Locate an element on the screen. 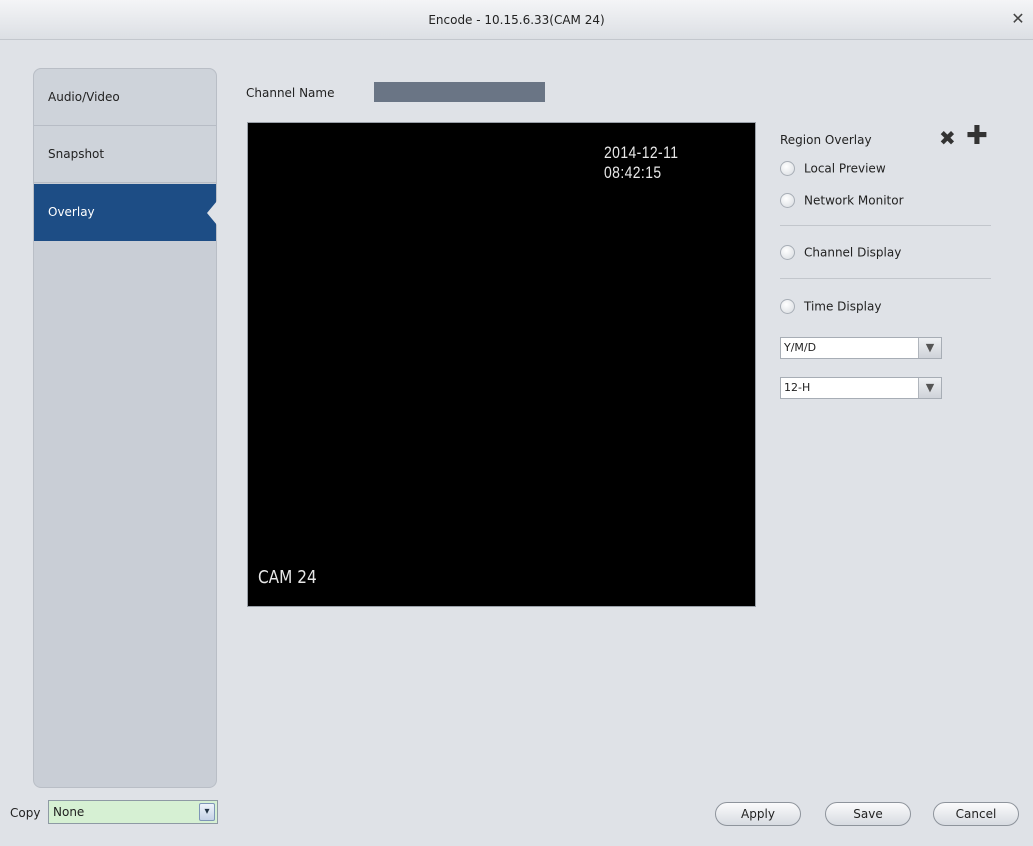 The width and height of the screenshot is (1033, 846). network-monitor-option: Network Monitor is located at coordinates (842, 200).